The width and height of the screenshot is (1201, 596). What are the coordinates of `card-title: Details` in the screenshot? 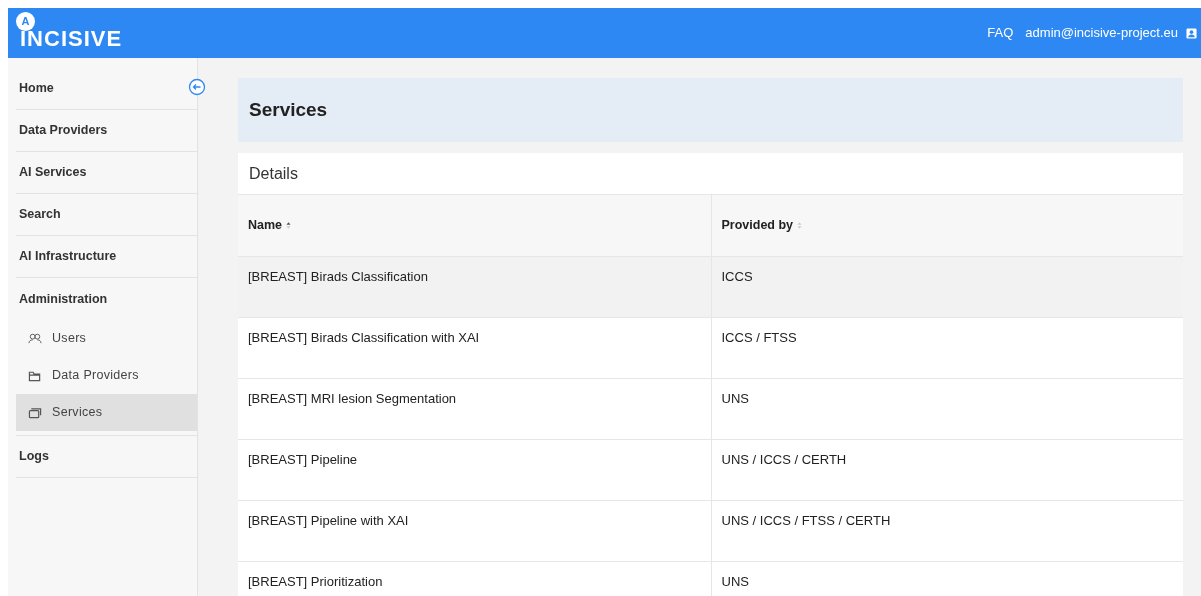 It's located at (273, 173).